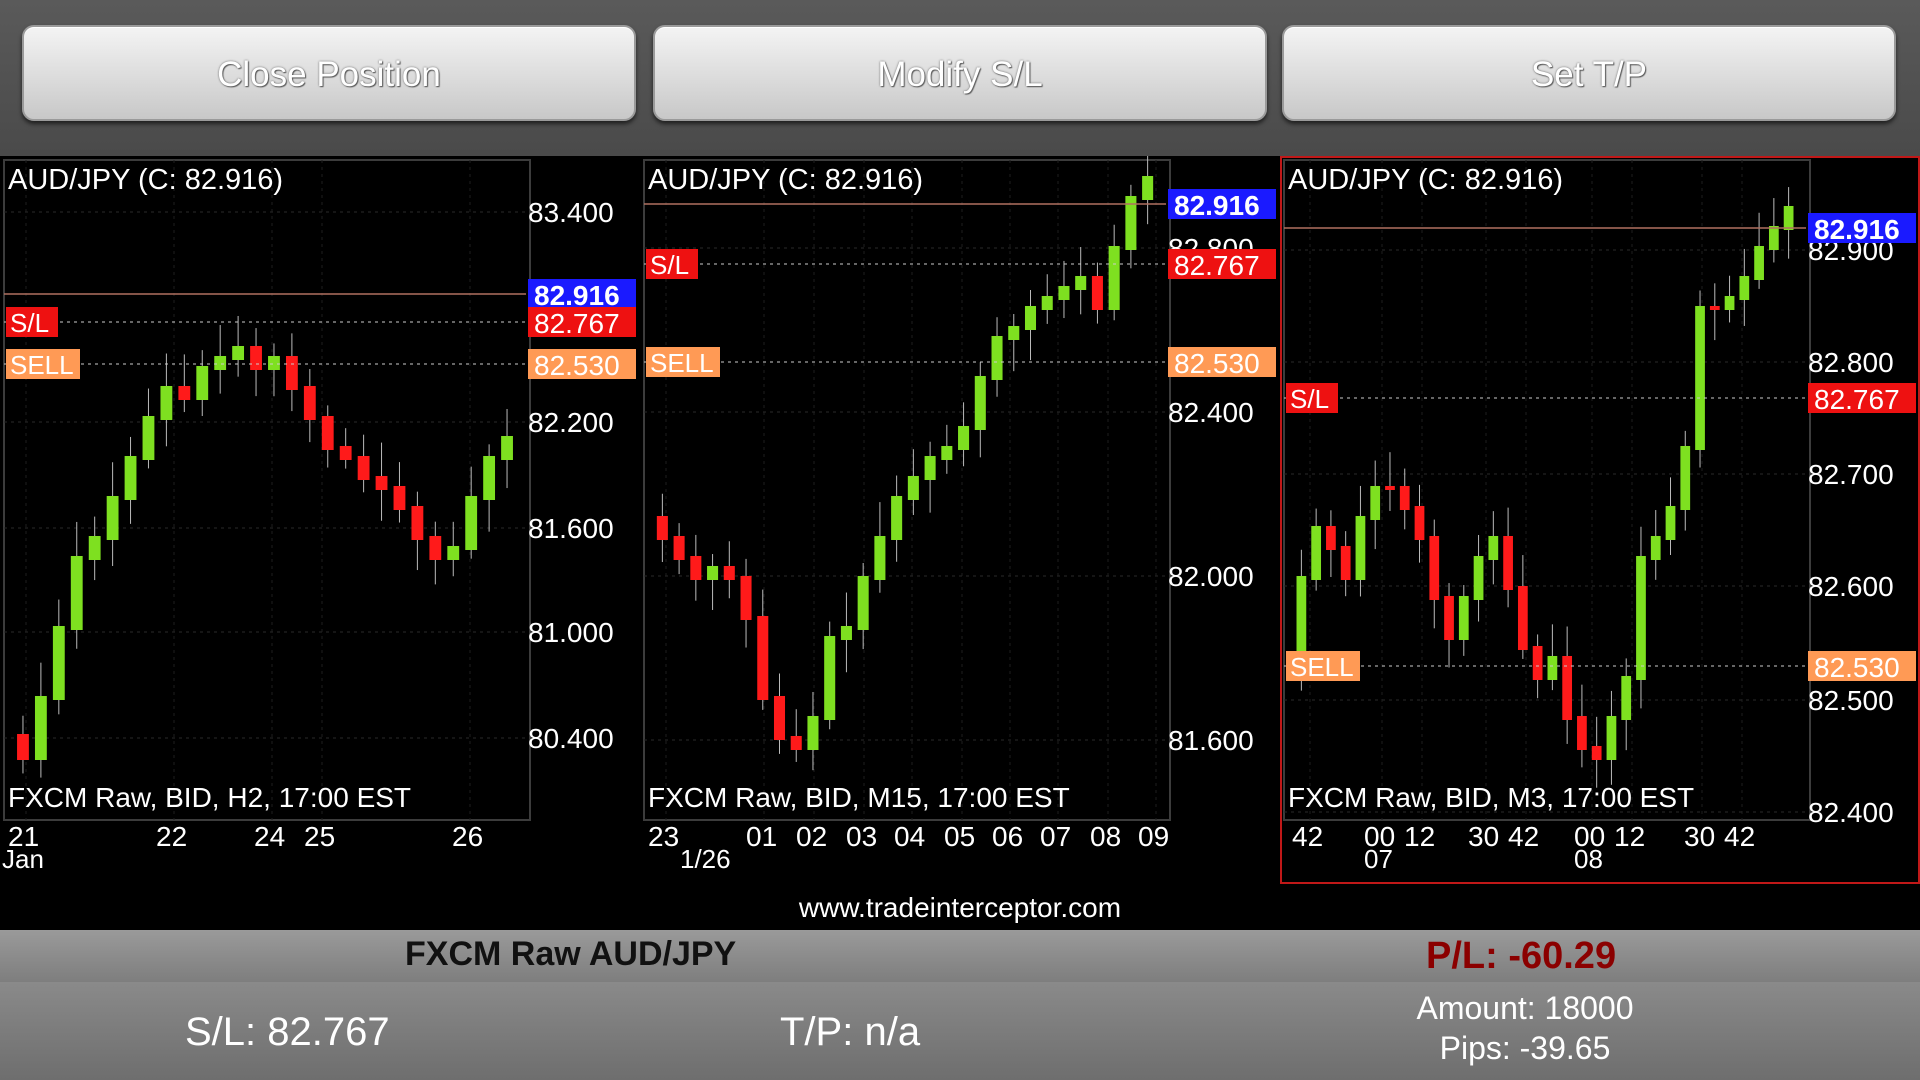  Describe the element at coordinates (1378, 859) in the screenshot. I see `time-sub-label: 07` at that location.